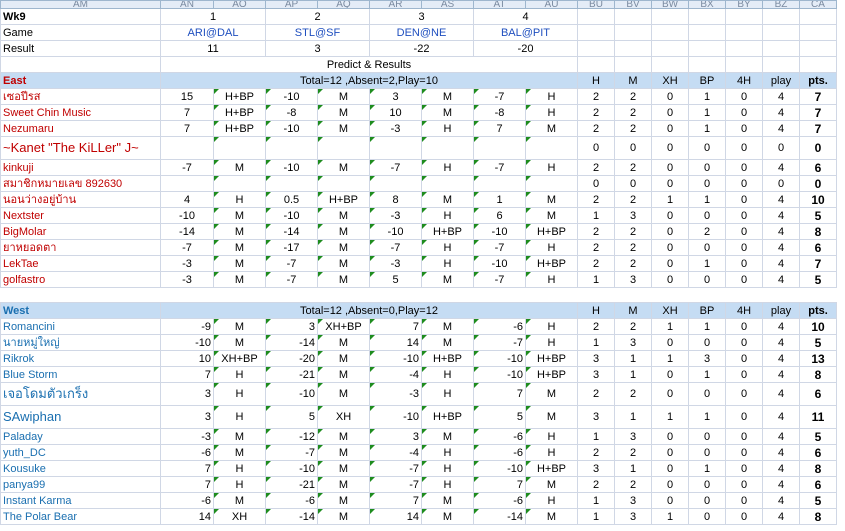 The width and height of the screenshot is (845, 531). I want to click on player-name: Rikrok, so click(80, 358).